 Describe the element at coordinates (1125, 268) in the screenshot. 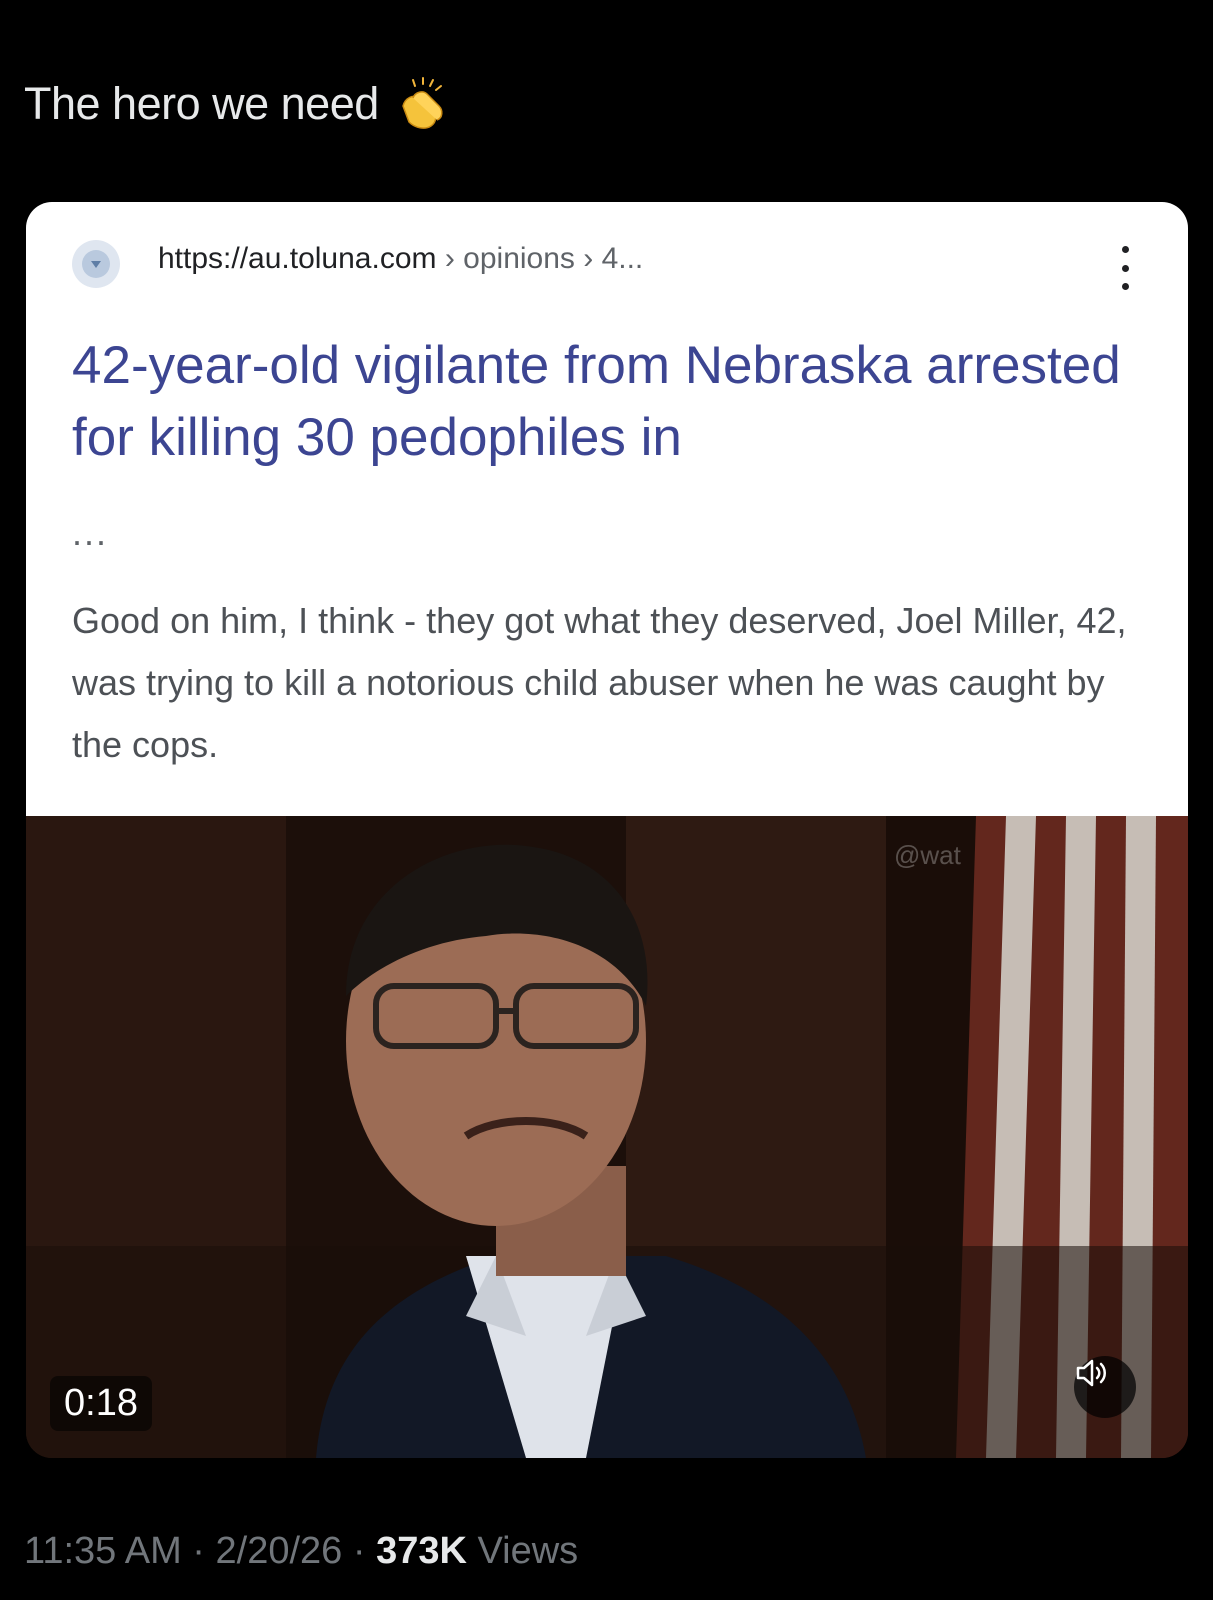

I see `kebab-menu-icon` at that location.